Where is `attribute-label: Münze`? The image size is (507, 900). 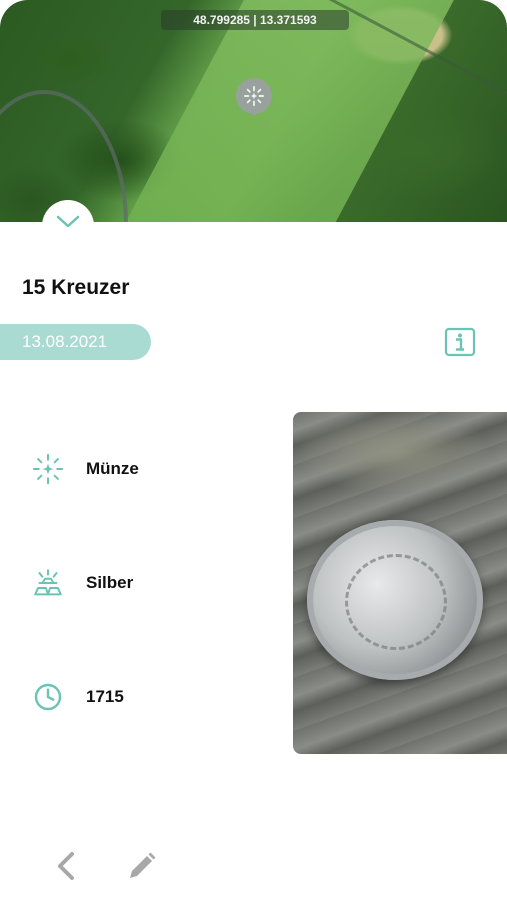
attribute-label: Münze is located at coordinates (112, 468).